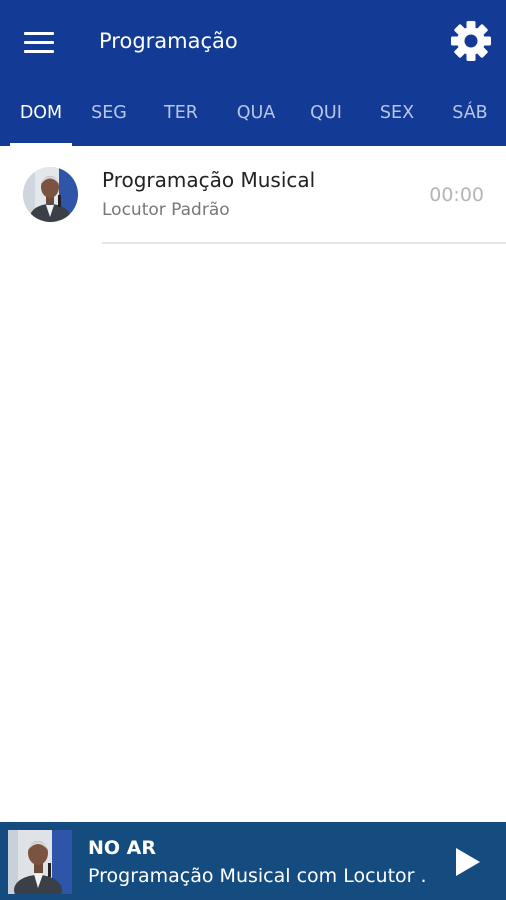  I want to click on page-title: Programação, so click(168, 41).